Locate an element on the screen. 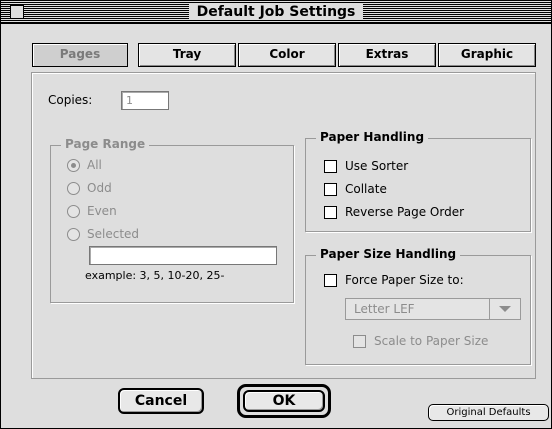 This screenshot has height=429, width=552. tab-extras: Extras is located at coordinates (387, 55).